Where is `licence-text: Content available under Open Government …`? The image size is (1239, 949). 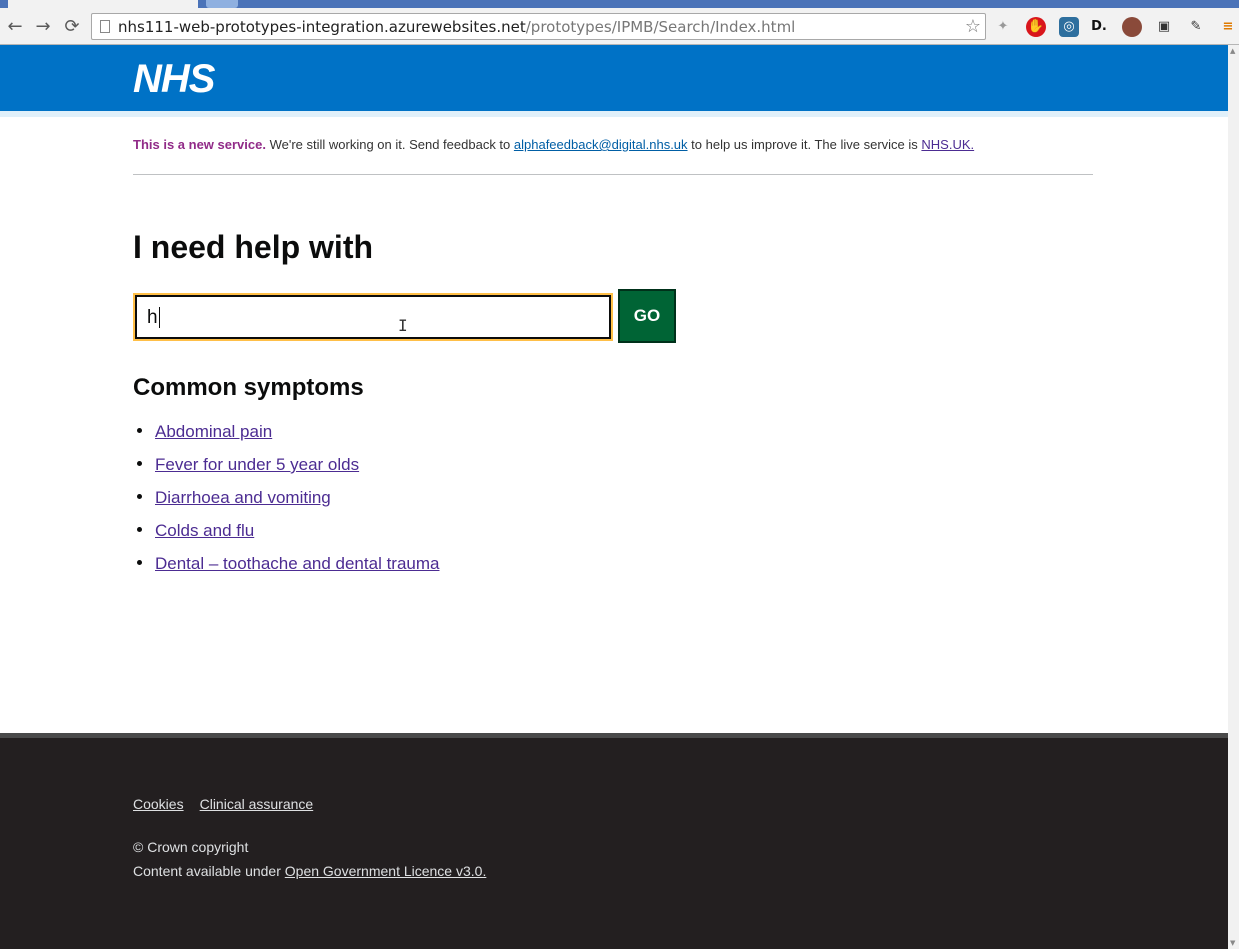
licence-text: Content available under Open Government … is located at coordinates (309, 871).